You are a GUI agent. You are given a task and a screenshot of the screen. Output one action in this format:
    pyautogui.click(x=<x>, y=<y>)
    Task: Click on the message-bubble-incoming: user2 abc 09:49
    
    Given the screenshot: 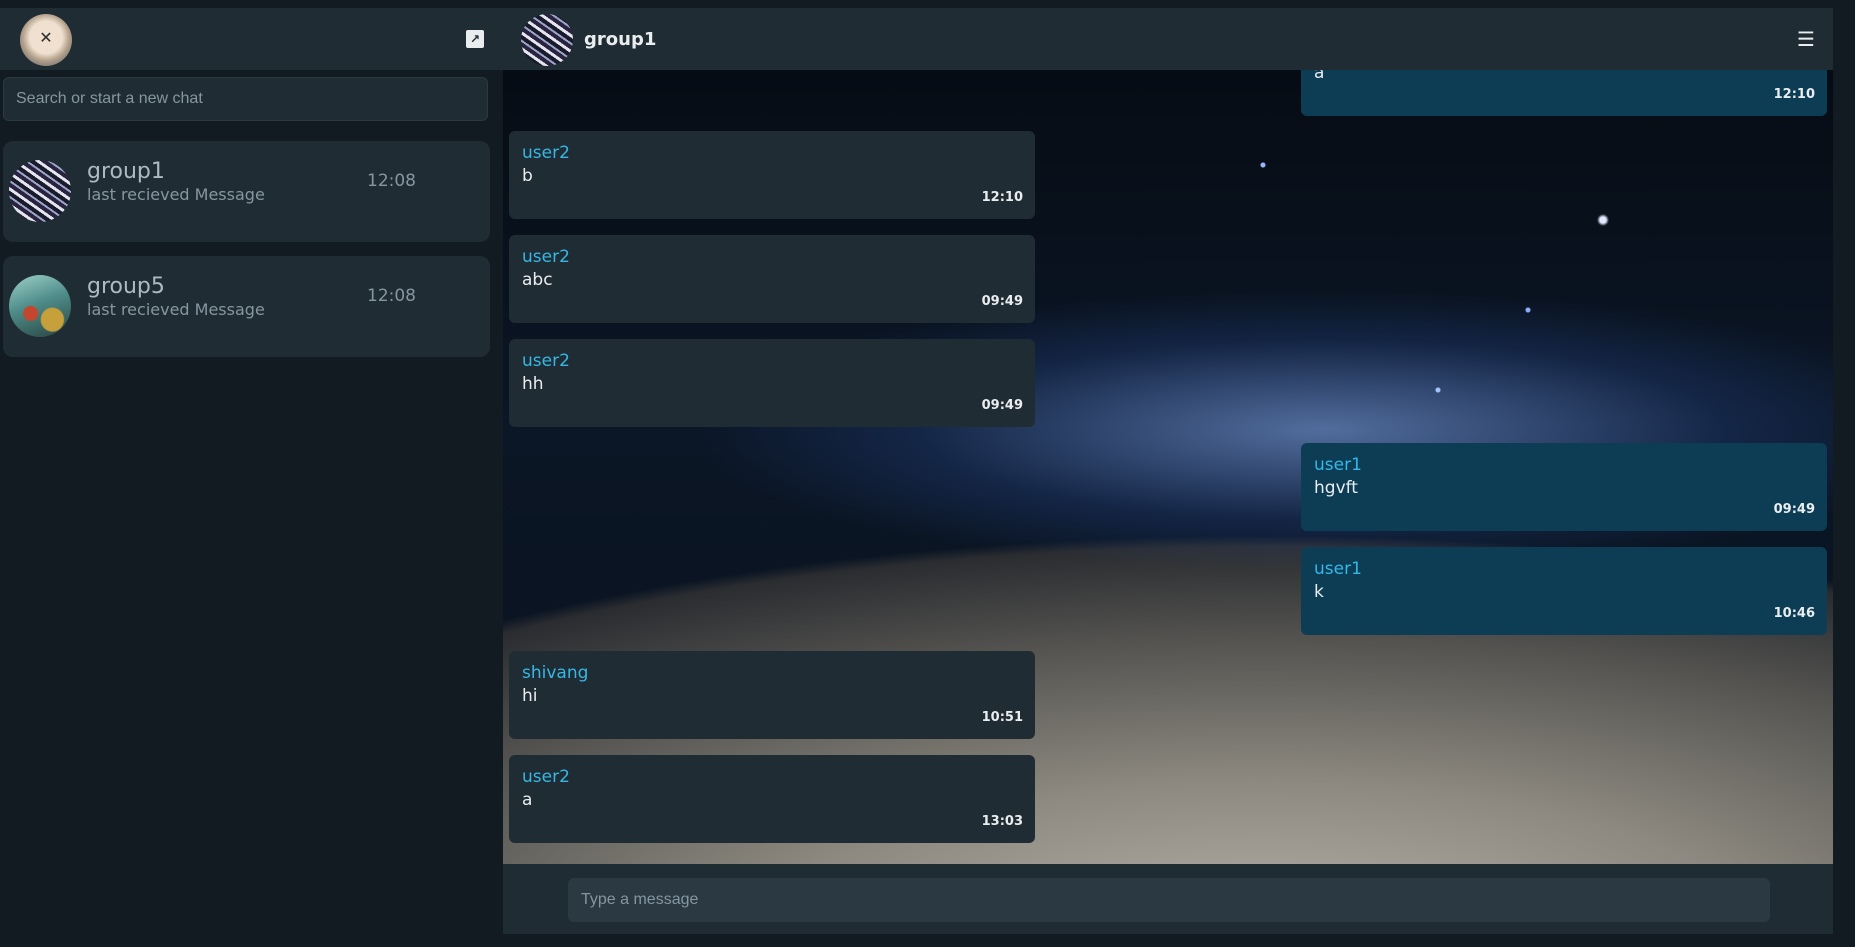 What is the action you would take?
    pyautogui.click(x=772, y=279)
    